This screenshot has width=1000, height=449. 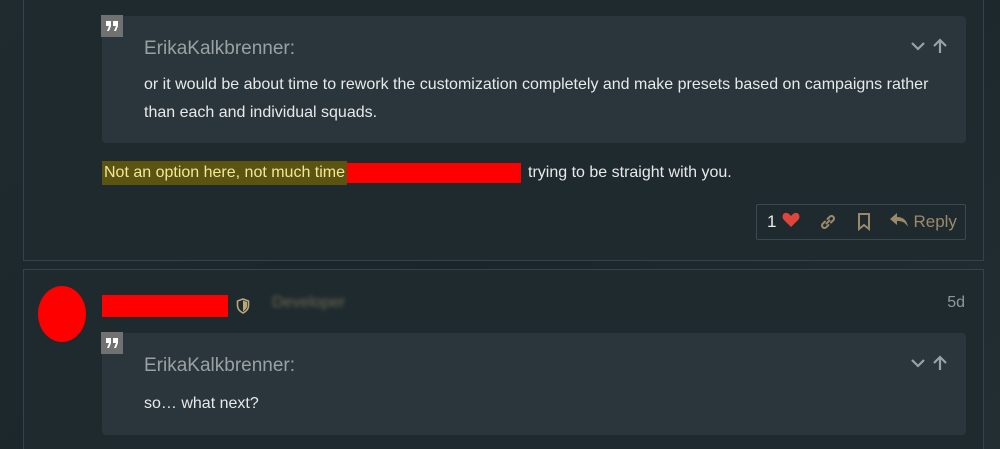 I want to click on quote-text: so… what next?, so click(x=201, y=403).